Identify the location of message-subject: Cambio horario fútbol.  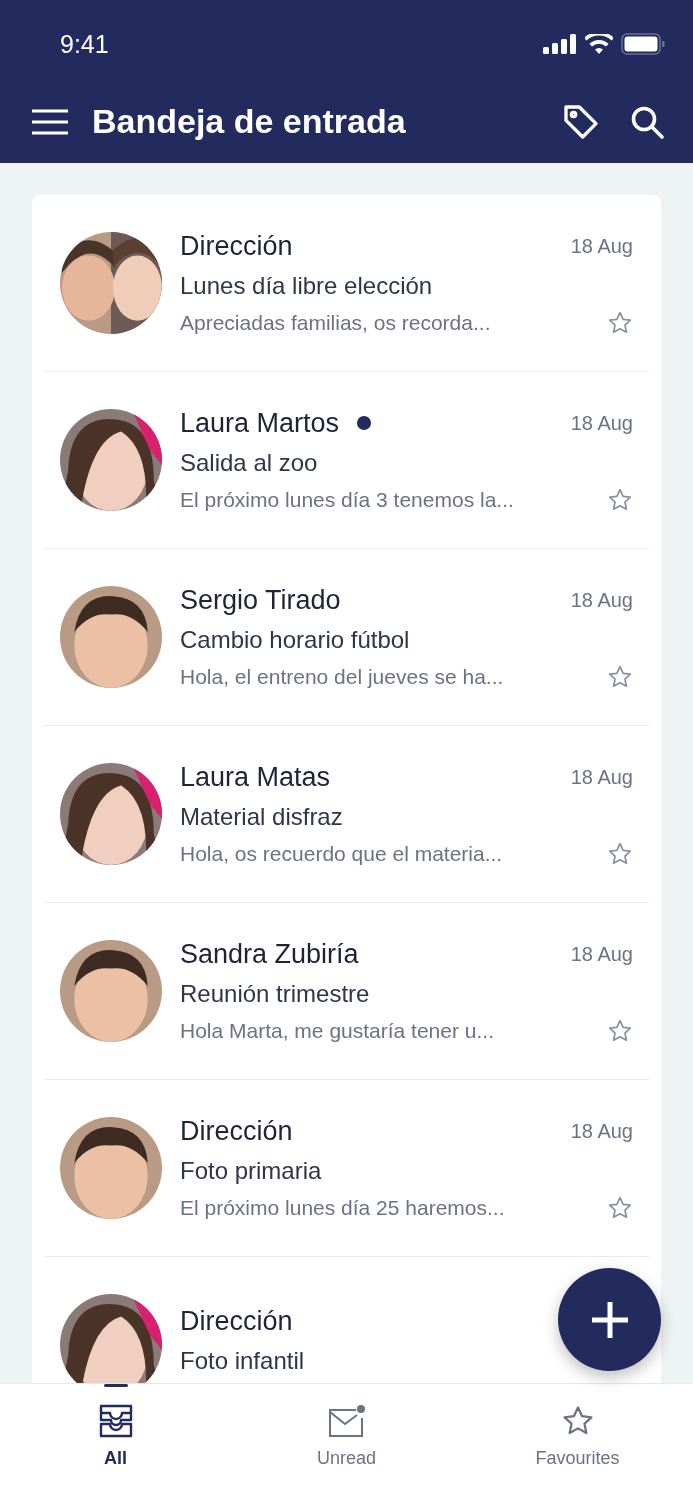
(295, 639).